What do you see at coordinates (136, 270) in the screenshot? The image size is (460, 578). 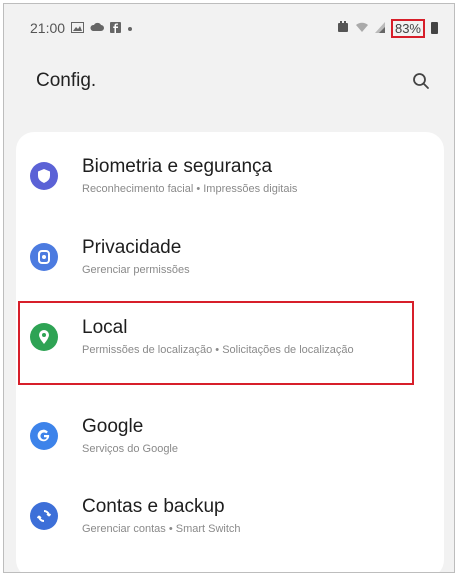 I see `item-subtitle: Gerenciar permissões` at bounding box center [136, 270].